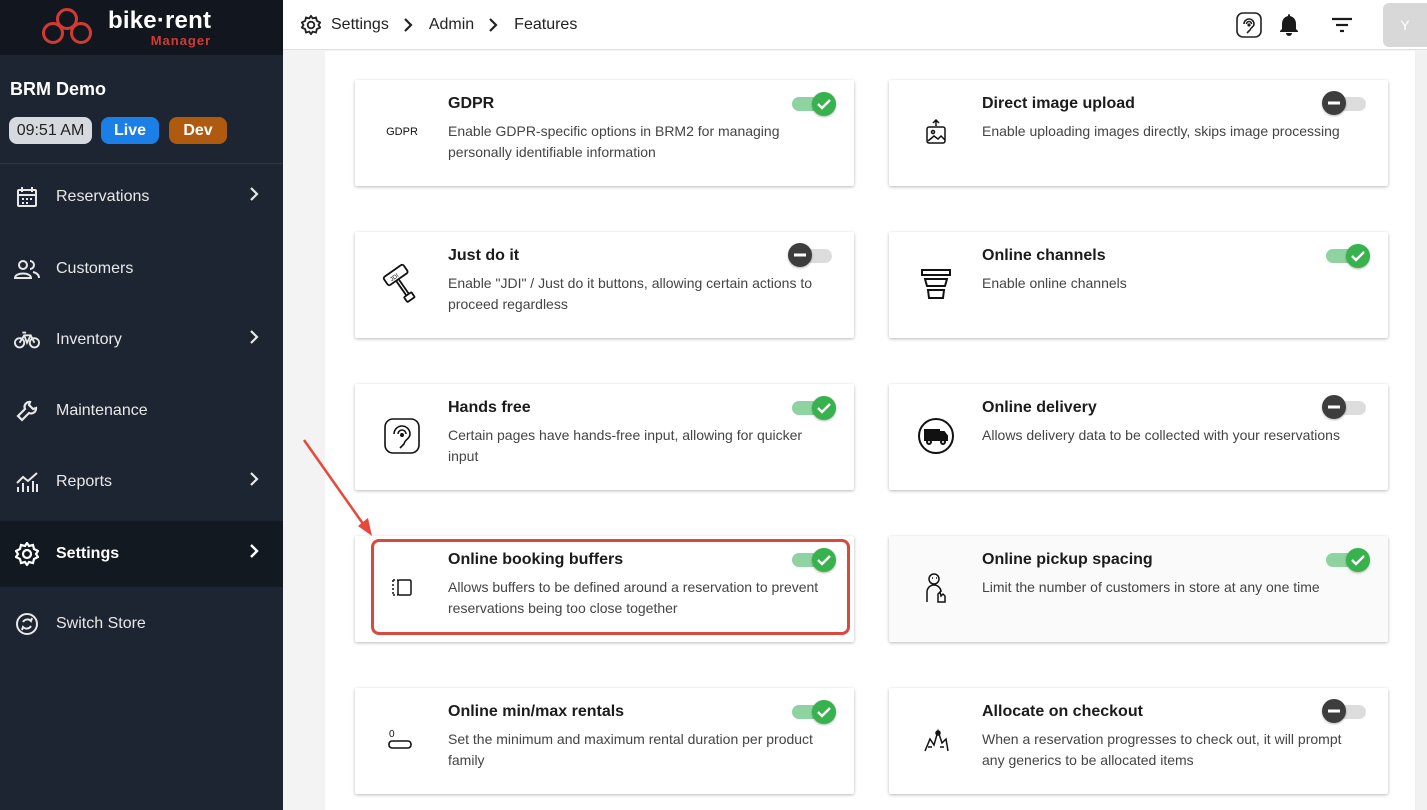  I want to click on store-name: BRM Demo, so click(58, 89).